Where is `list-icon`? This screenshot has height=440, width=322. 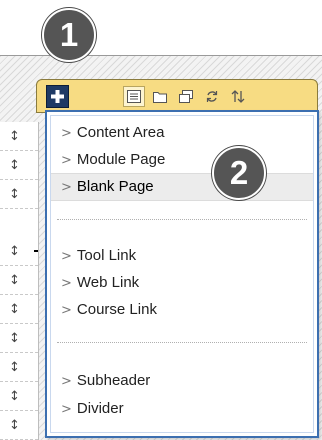 list-icon is located at coordinates (134, 96).